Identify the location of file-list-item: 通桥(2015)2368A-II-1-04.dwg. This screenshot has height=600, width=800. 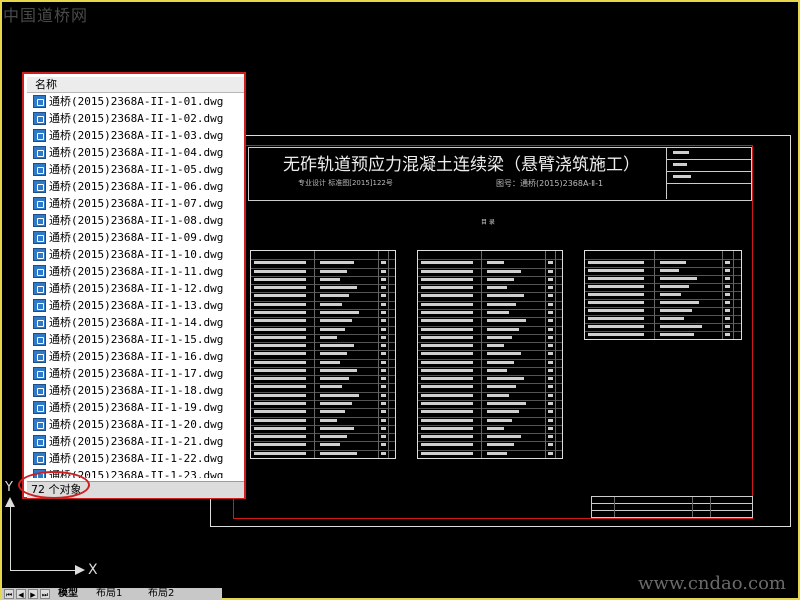
(135, 152).